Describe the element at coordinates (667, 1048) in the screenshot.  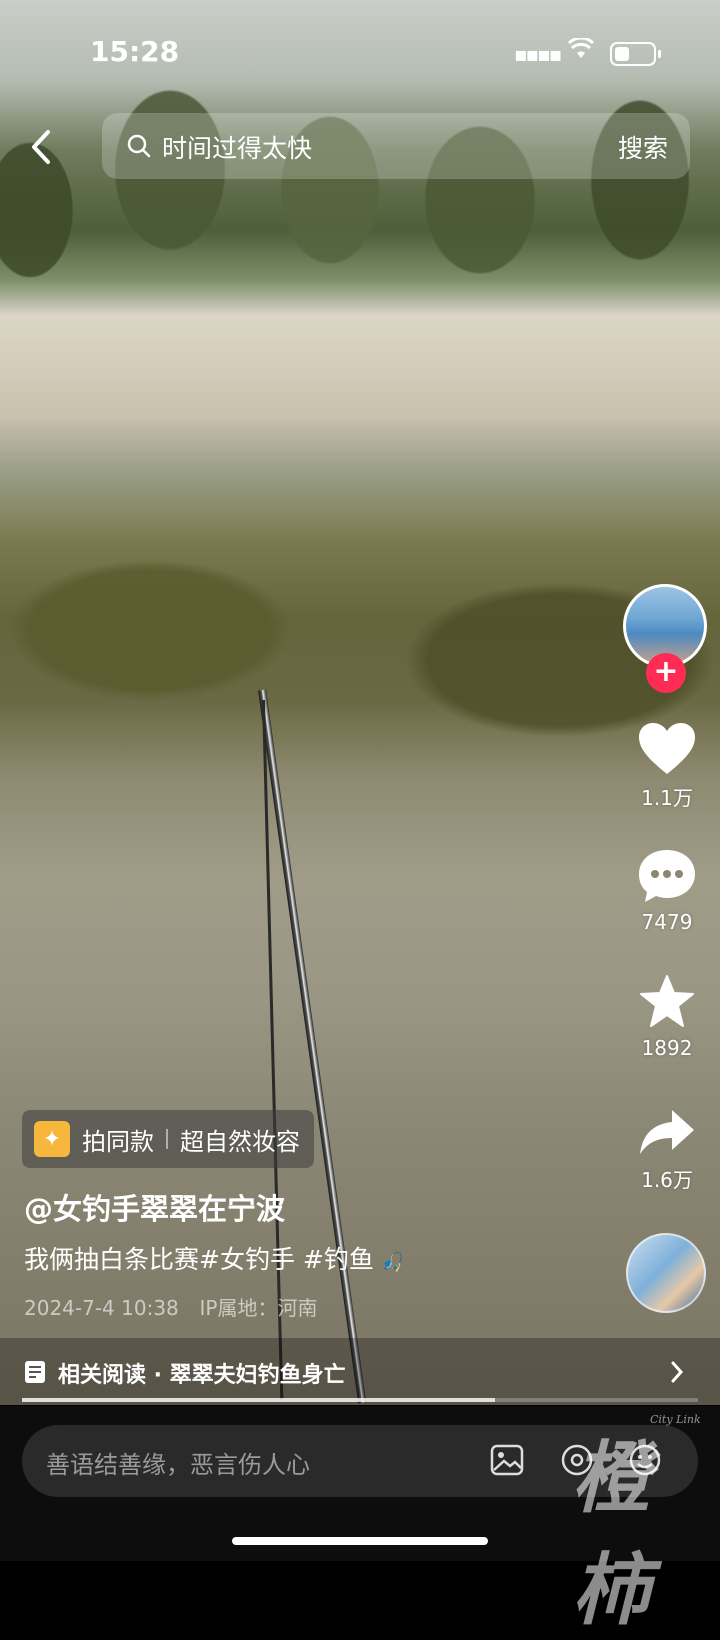
I see `favorite-count: 1892` at that location.